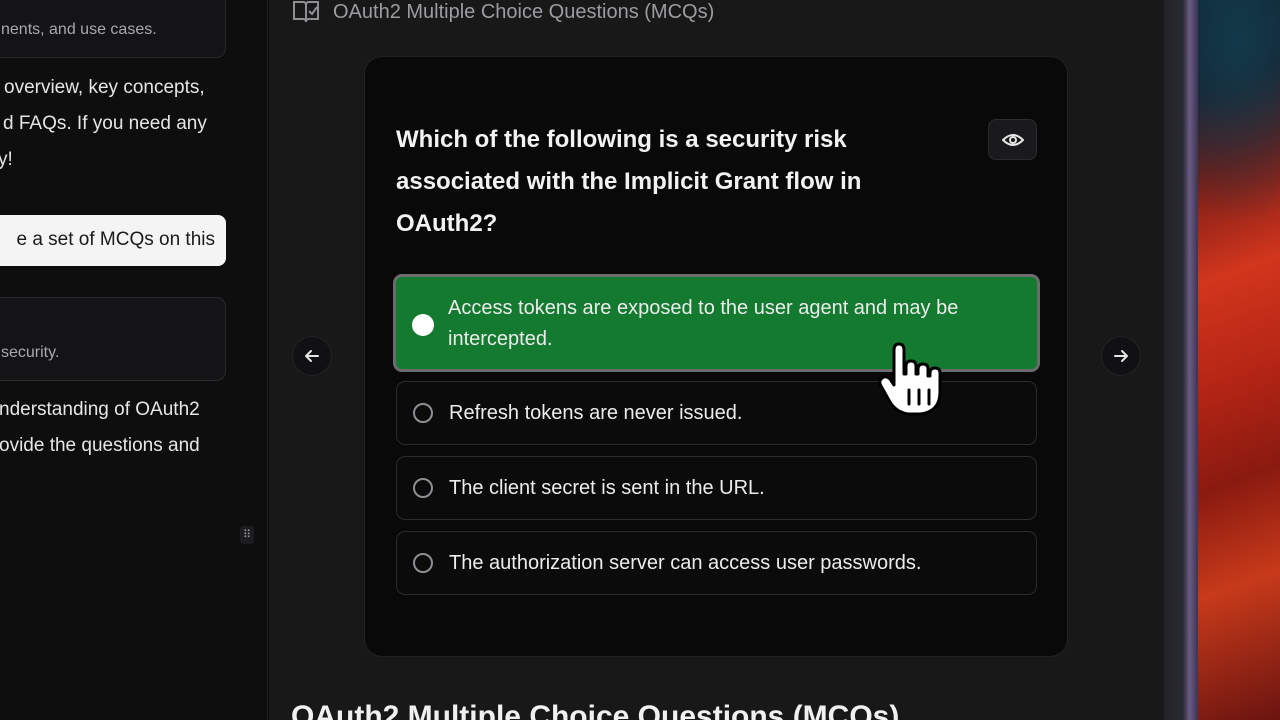  What do you see at coordinates (524, 11) in the screenshot?
I see `document-title: OAuth2 Multiple Choice Questions (MCQs)` at bounding box center [524, 11].